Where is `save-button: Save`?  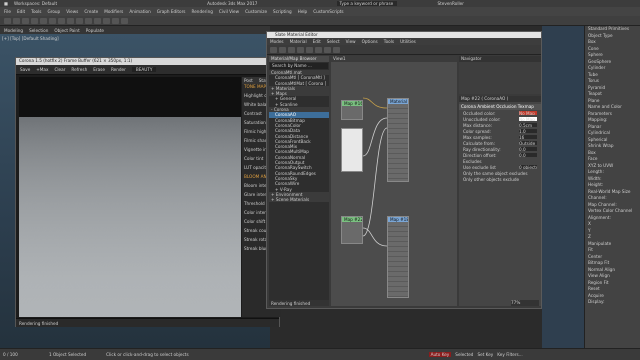 save-button: Save is located at coordinates (25, 69).